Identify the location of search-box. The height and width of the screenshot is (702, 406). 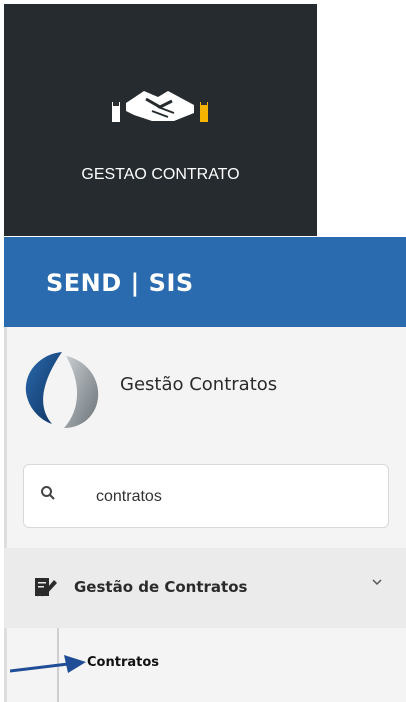
(206, 496).